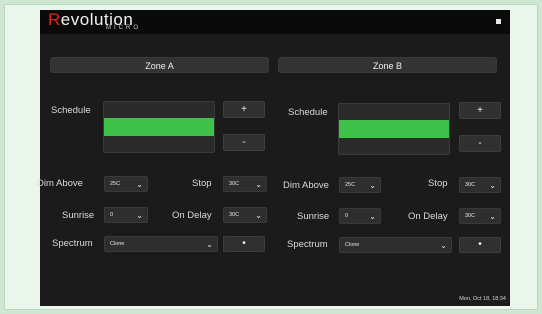  What do you see at coordinates (470, 216) in the screenshot?
I see `zone-b-on-delay-value: 30C` at bounding box center [470, 216].